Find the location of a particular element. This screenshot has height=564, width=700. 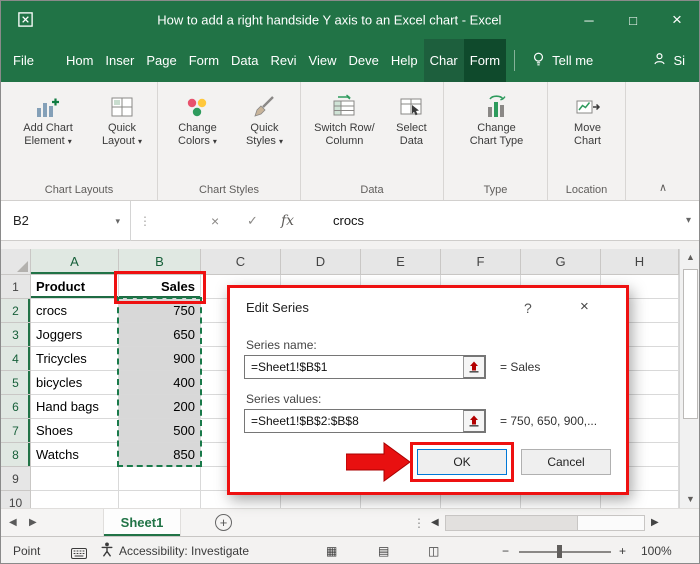

cell-B10 is located at coordinates (160, 499).